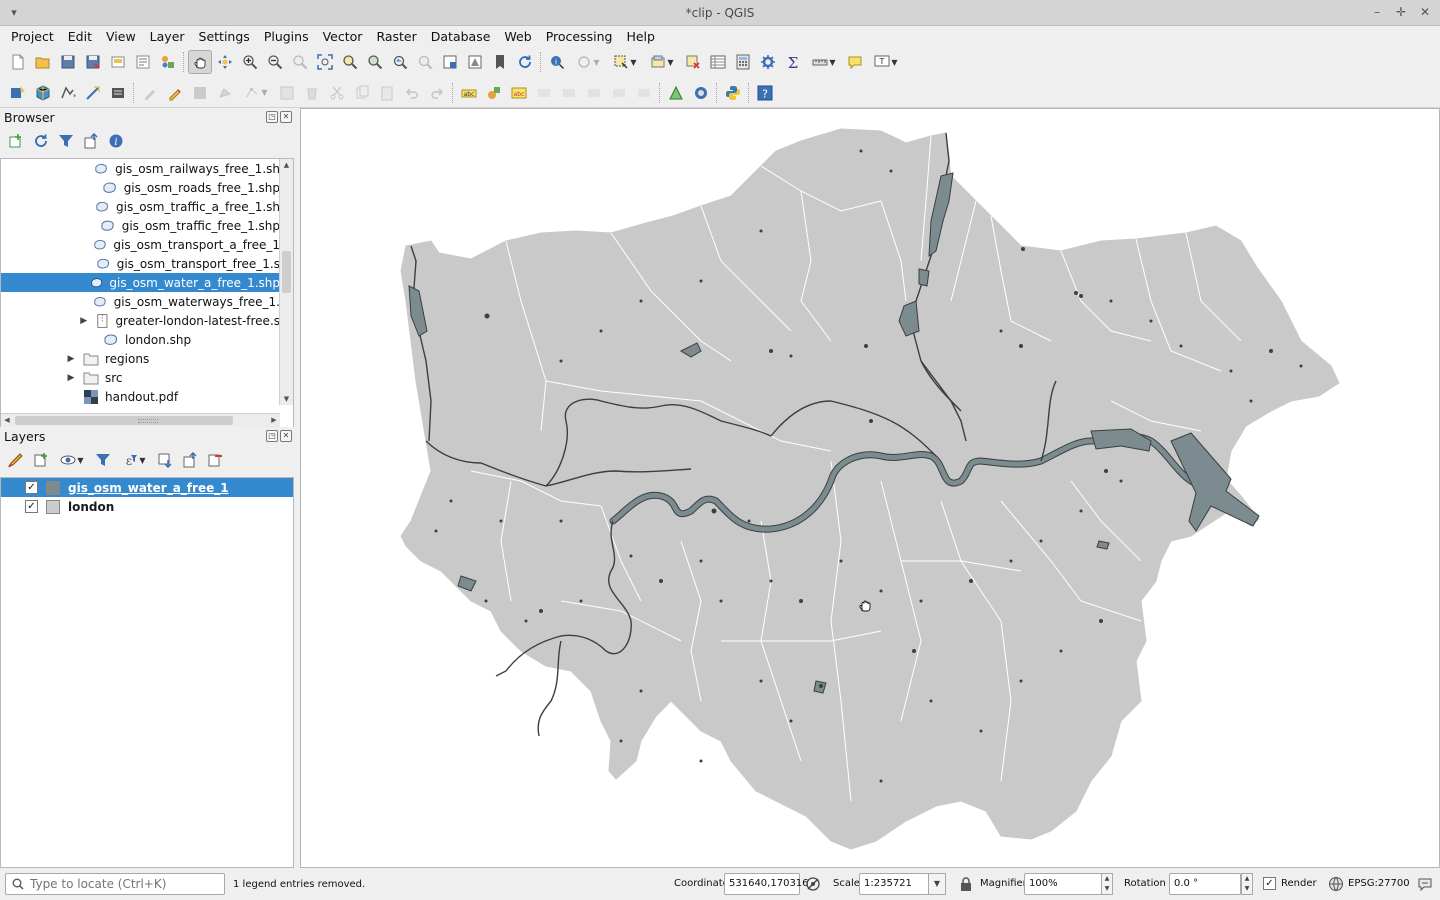  I want to click on new-shapefile-layer-icon: *, so click(68, 93).